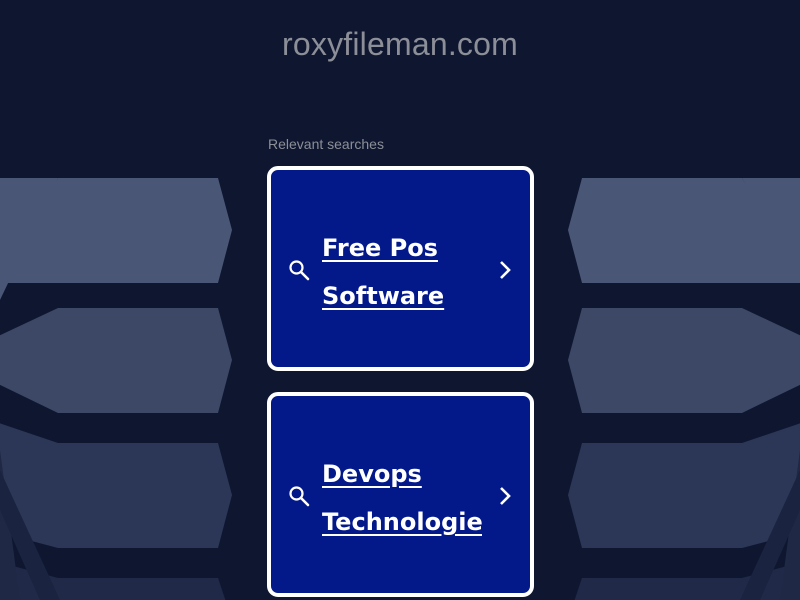 This screenshot has width=800, height=600. I want to click on search-result-line1: Devops, so click(372, 474).